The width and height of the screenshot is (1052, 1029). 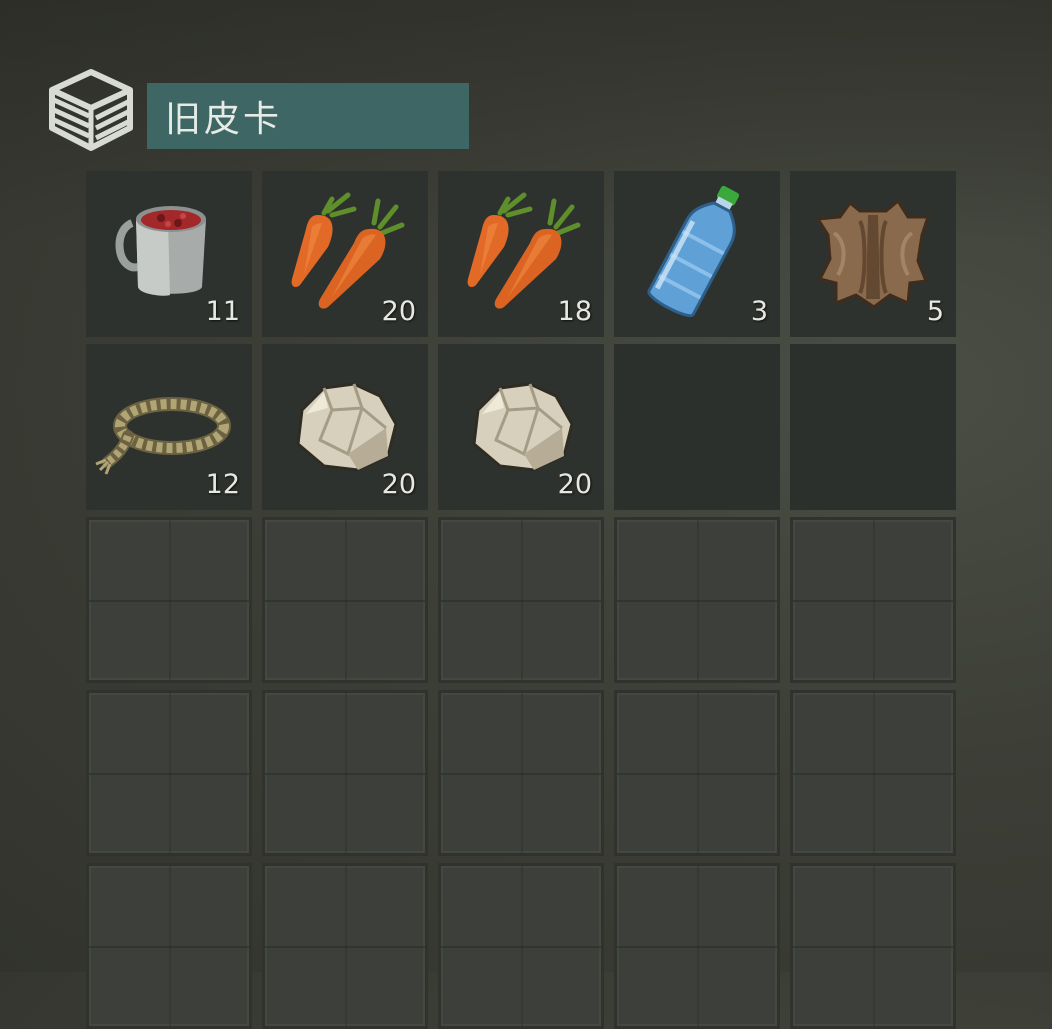 I want to click on inventory-slot-7: 20, so click(x=345, y=427).